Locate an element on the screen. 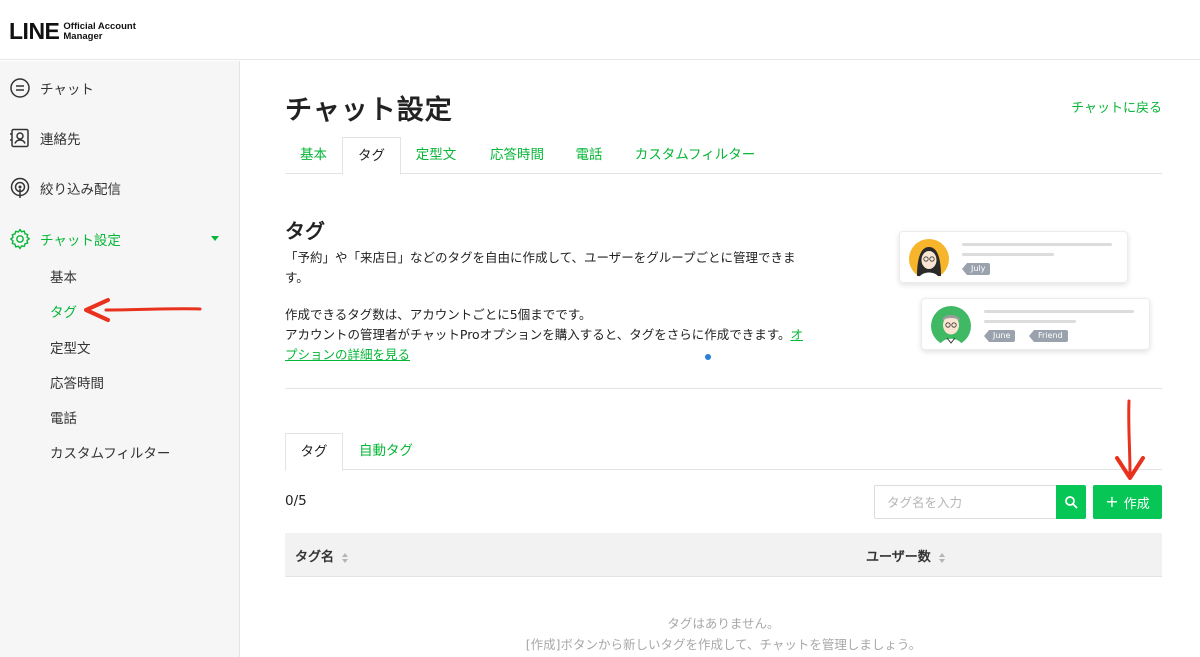 This screenshot has width=1200, height=657. annotation-arrow-down is located at coordinates (1130, 439).